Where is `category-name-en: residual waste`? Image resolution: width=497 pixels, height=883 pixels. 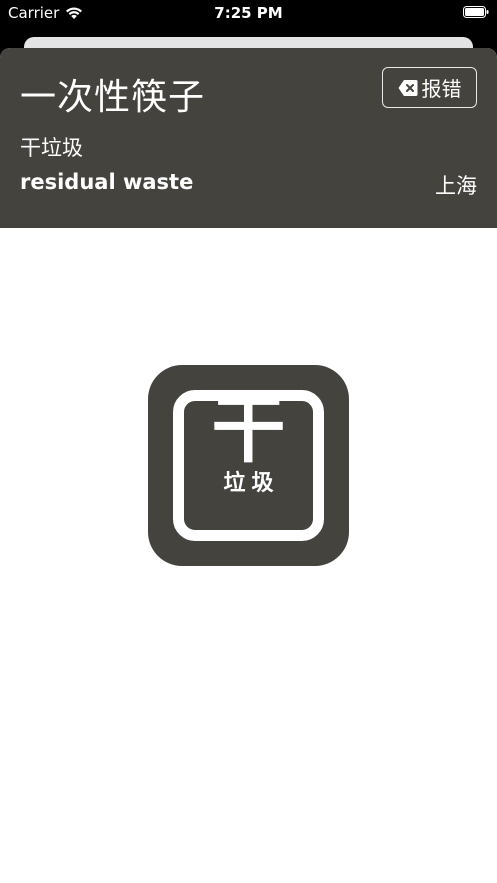
category-name-en: residual waste is located at coordinates (107, 182).